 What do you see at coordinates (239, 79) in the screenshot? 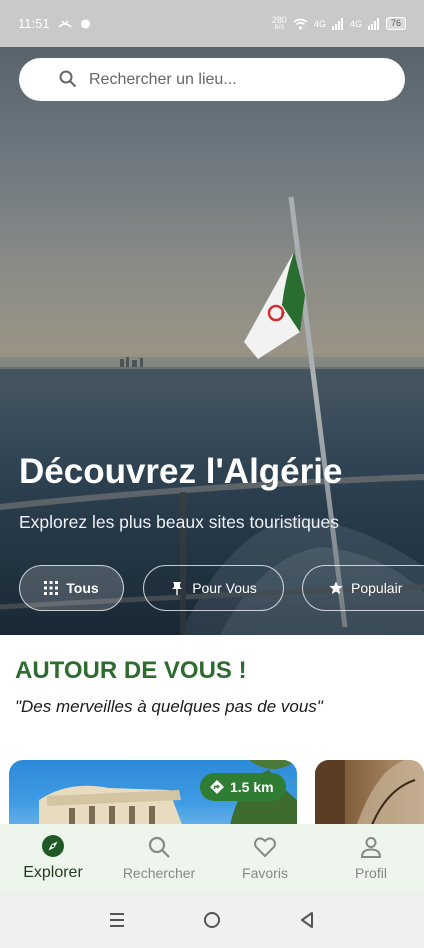
I see `search-input` at bounding box center [239, 79].